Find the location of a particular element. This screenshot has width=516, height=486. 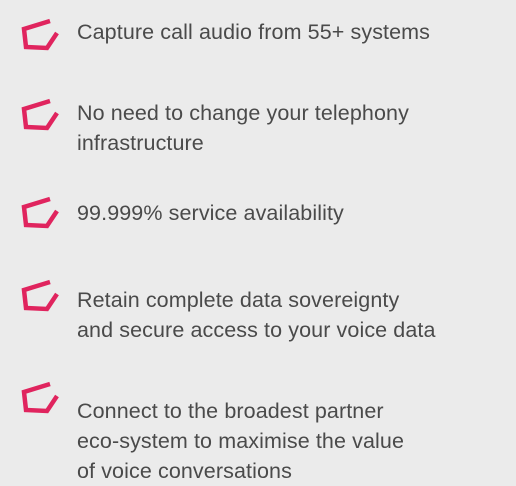

feature-text-line: eco-system to maximise the value is located at coordinates (241, 441).